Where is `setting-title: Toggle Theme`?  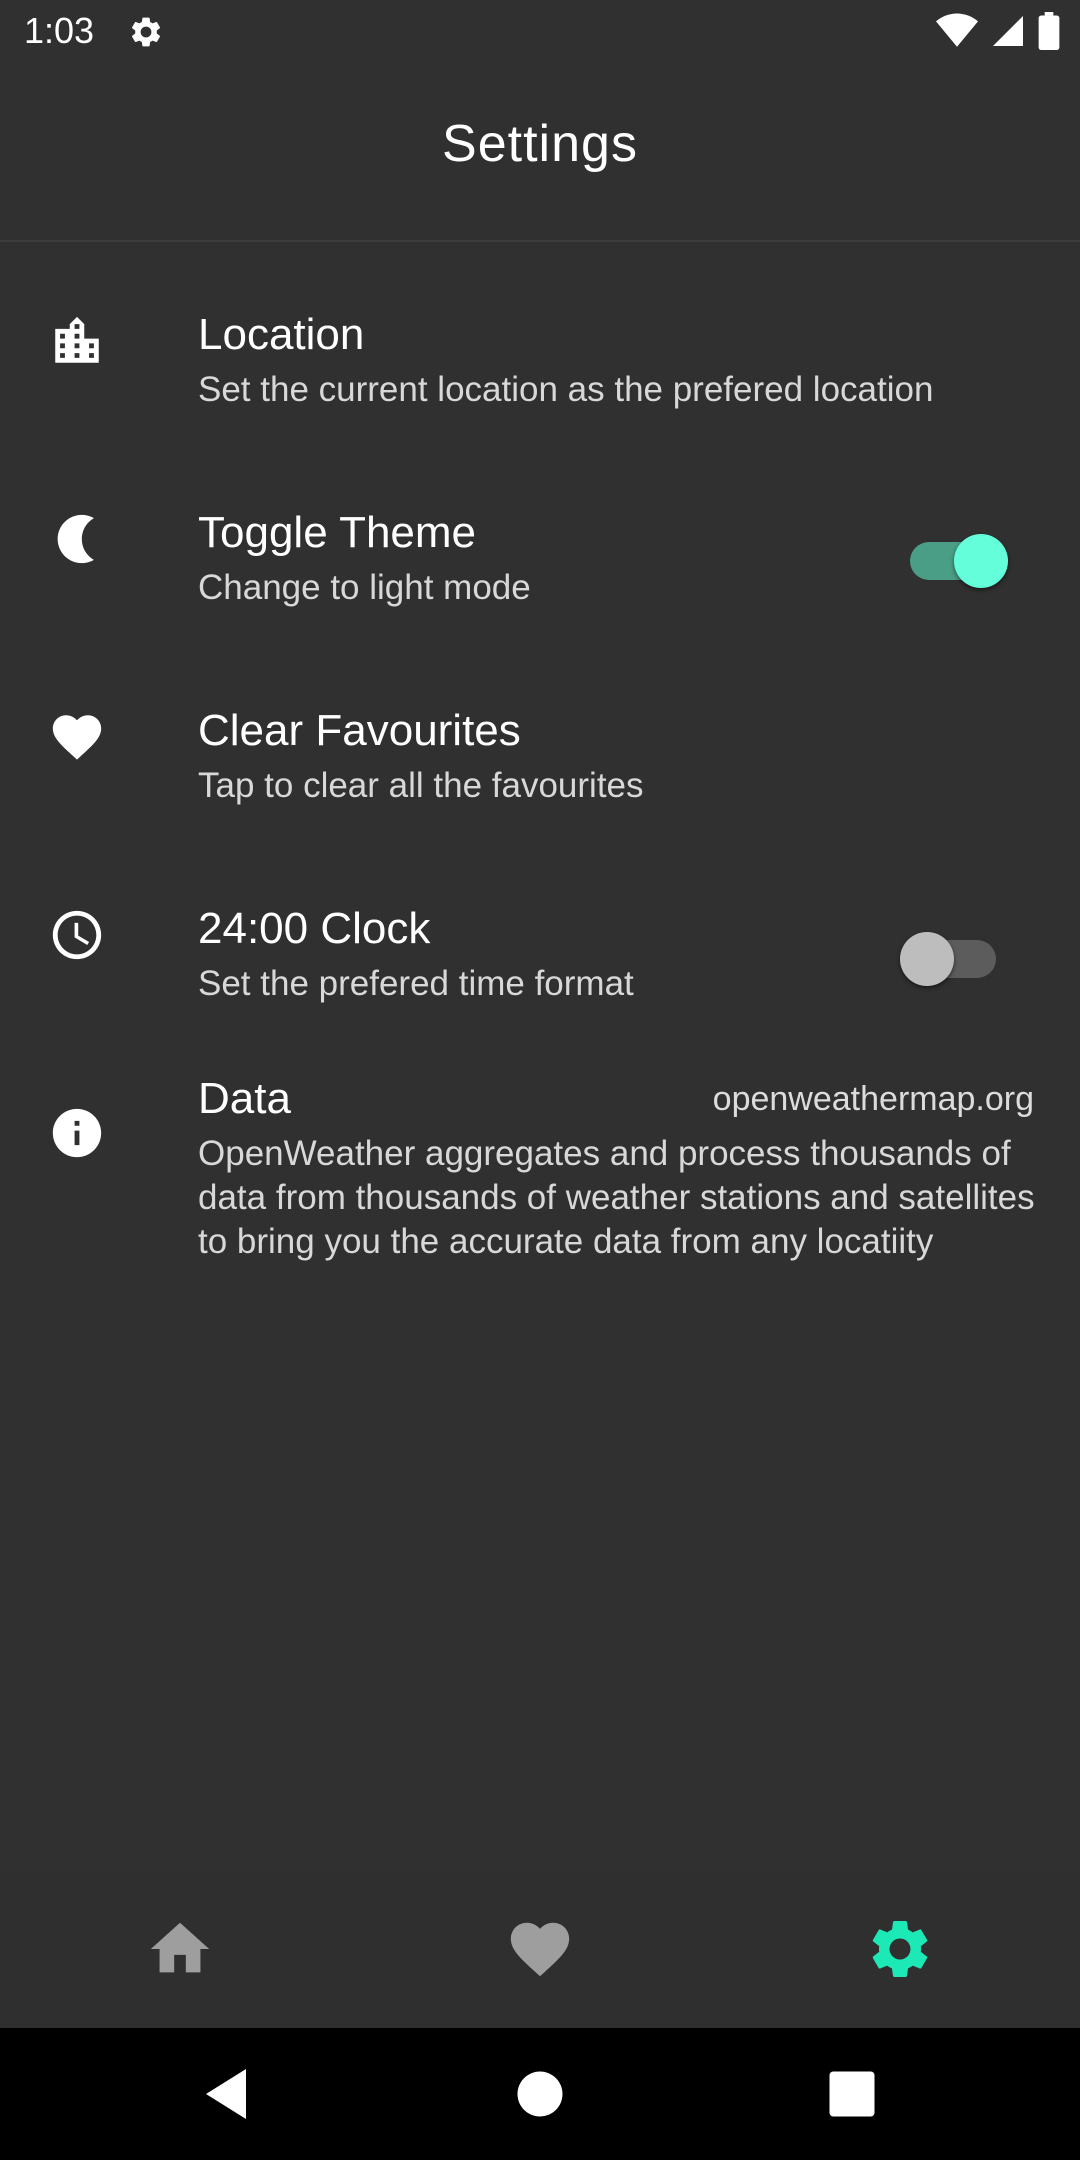 setting-title: Toggle Theme is located at coordinates (337, 532).